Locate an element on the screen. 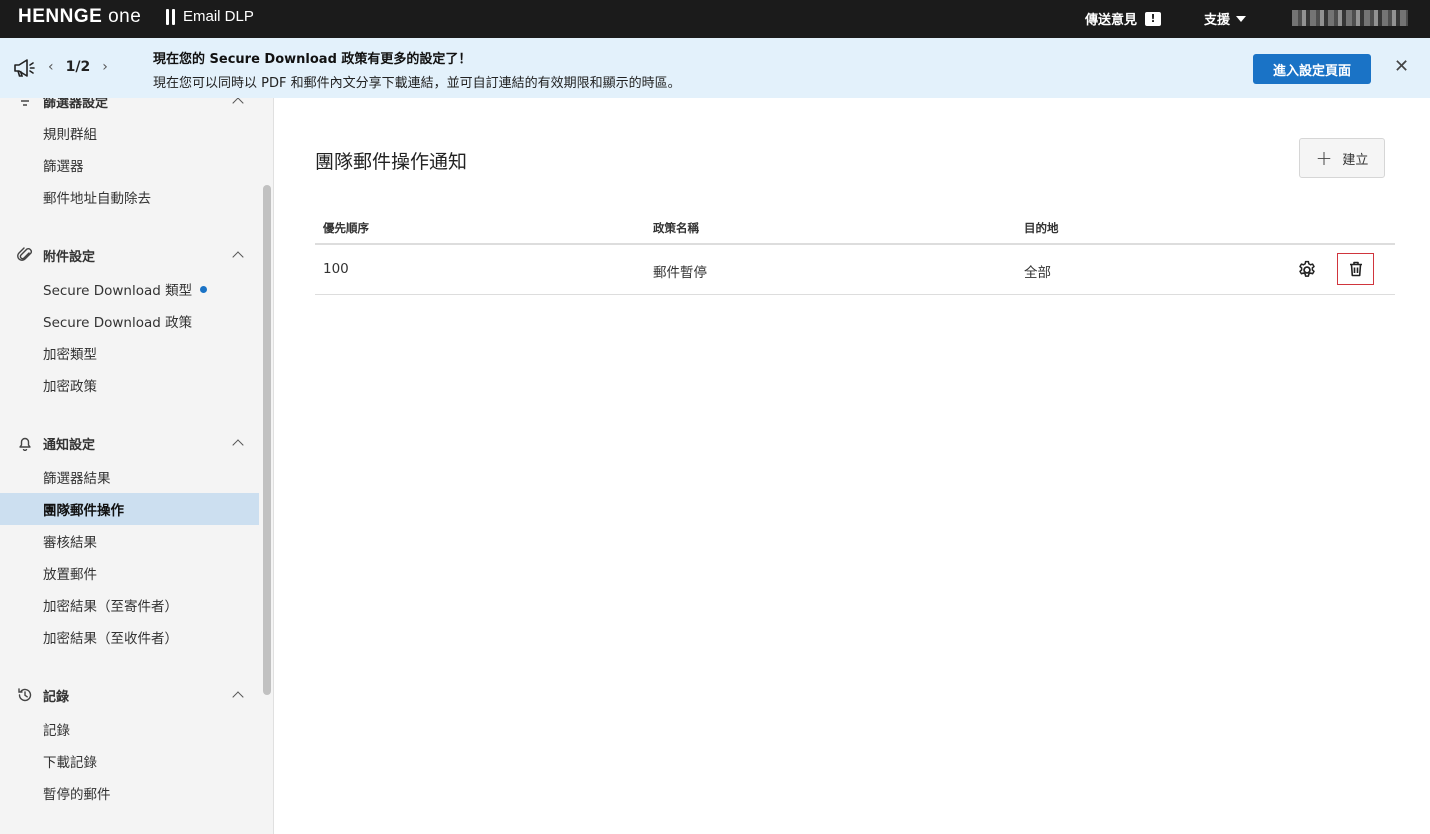 This screenshot has height=834, width=1430. product-bars-icon is located at coordinates (170, 16).